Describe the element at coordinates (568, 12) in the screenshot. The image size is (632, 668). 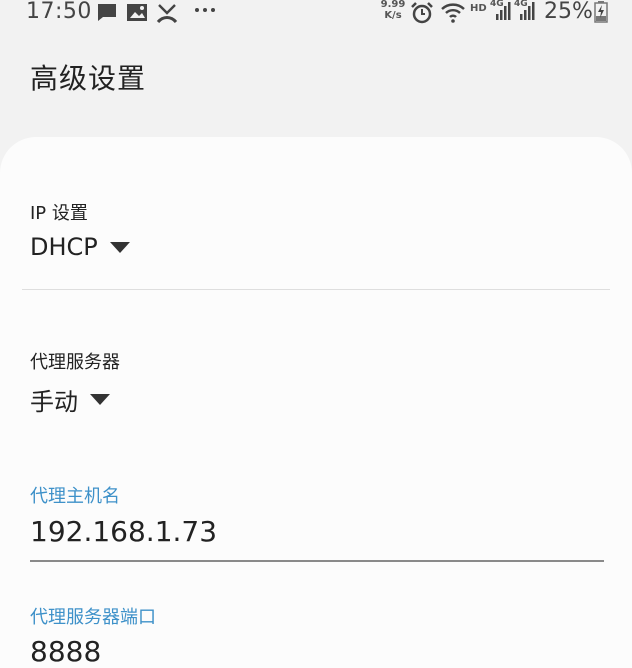
I see `battery-percent: 25%` at that location.